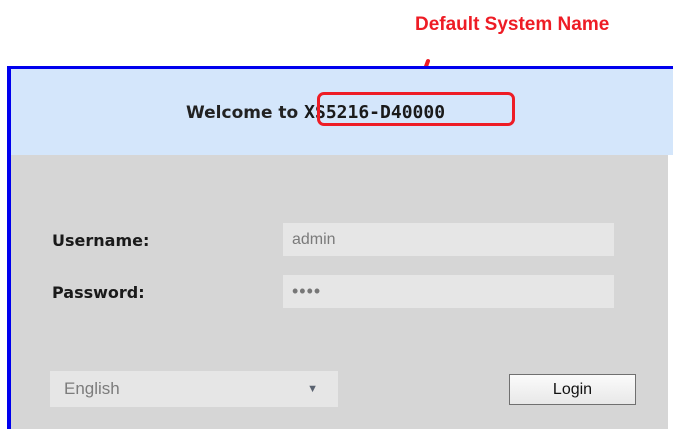  I want to click on username-input, so click(448, 239).